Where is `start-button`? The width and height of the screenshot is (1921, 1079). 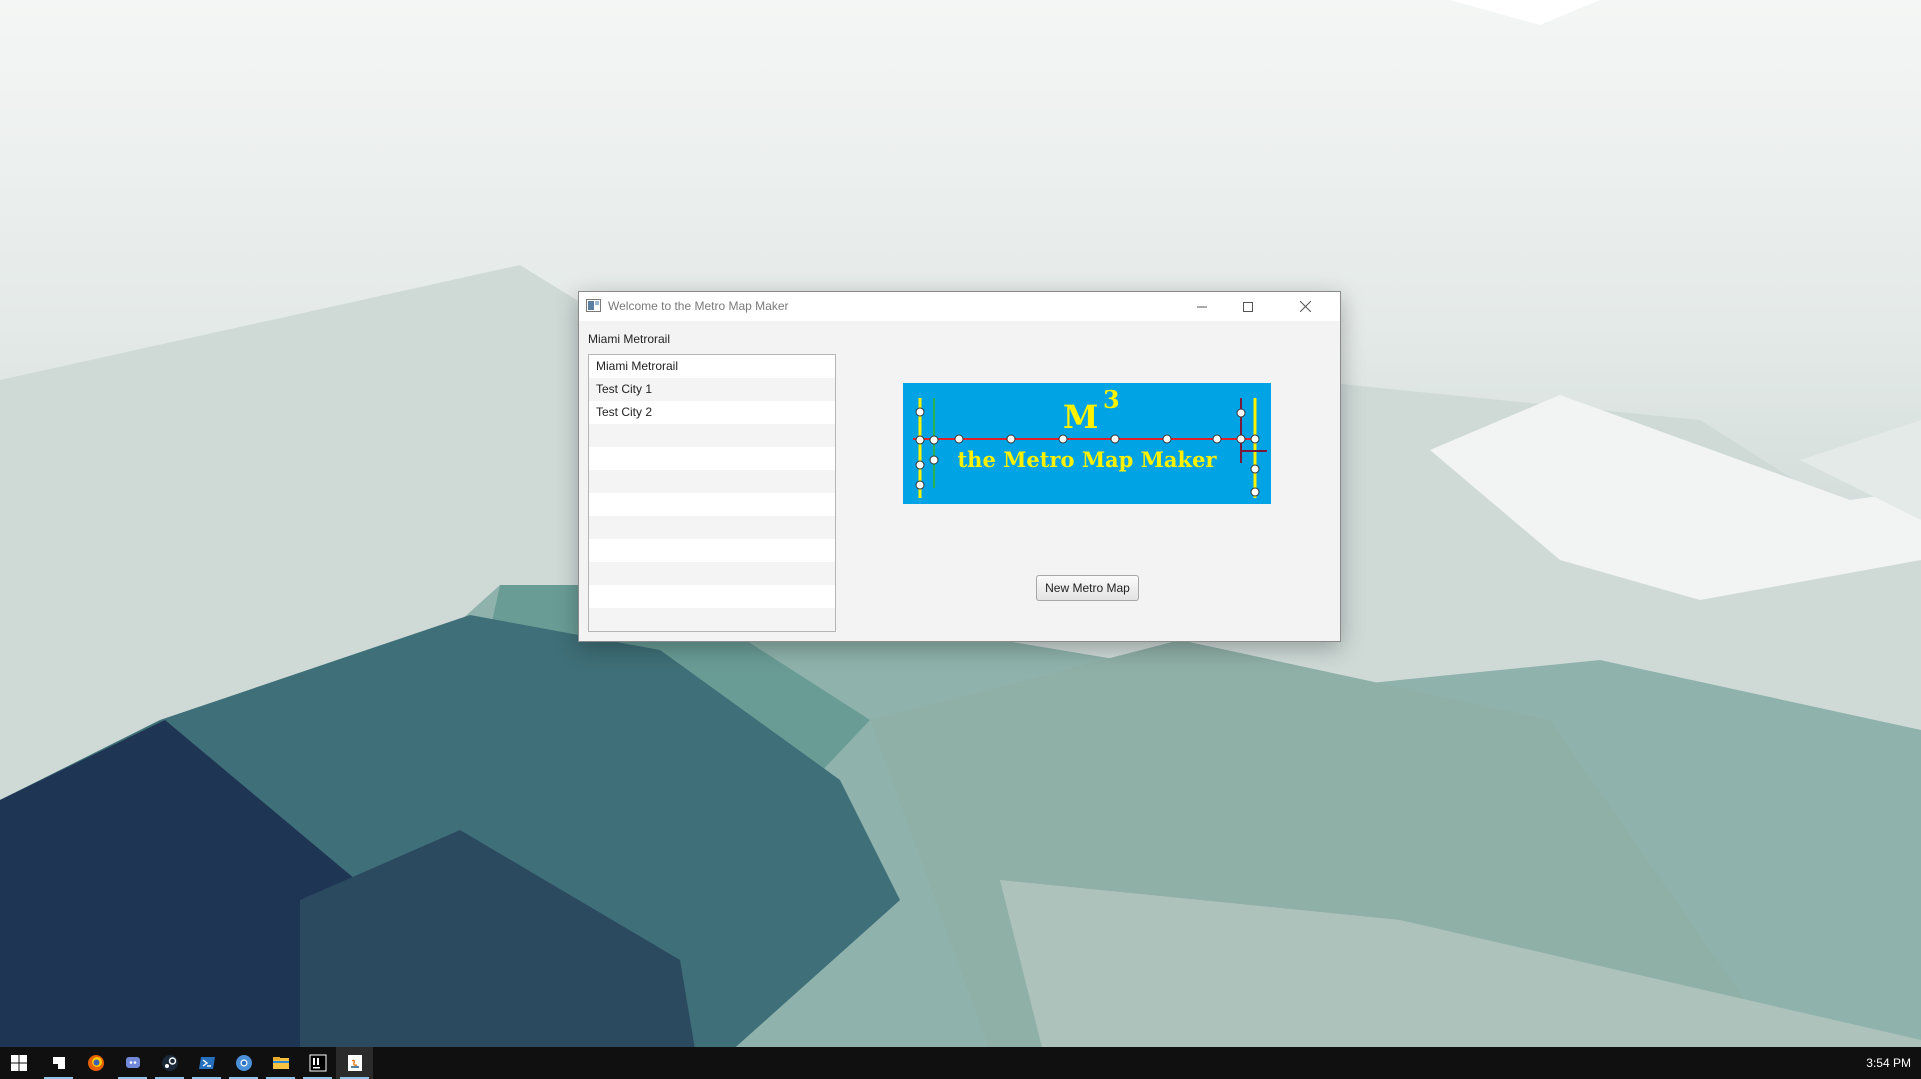
start-button is located at coordinates (18, 1063).